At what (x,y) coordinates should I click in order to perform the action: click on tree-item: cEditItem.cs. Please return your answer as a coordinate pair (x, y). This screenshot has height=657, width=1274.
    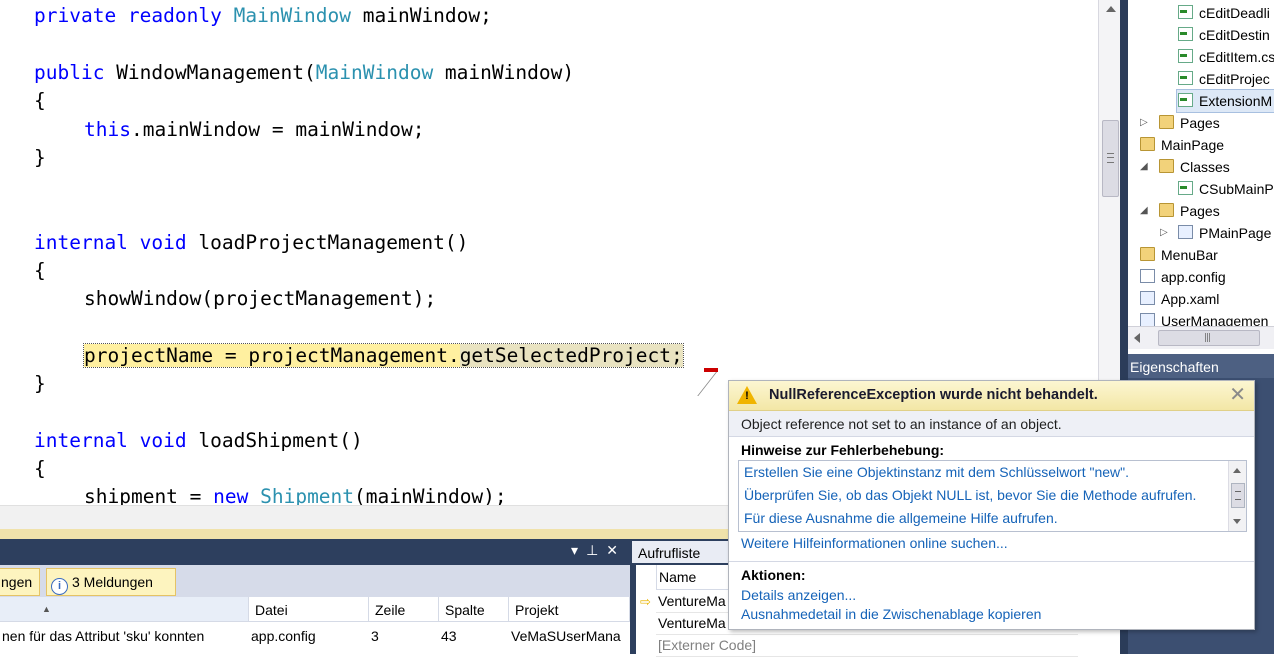
    Looking at the image, I should click on (1226, 57).